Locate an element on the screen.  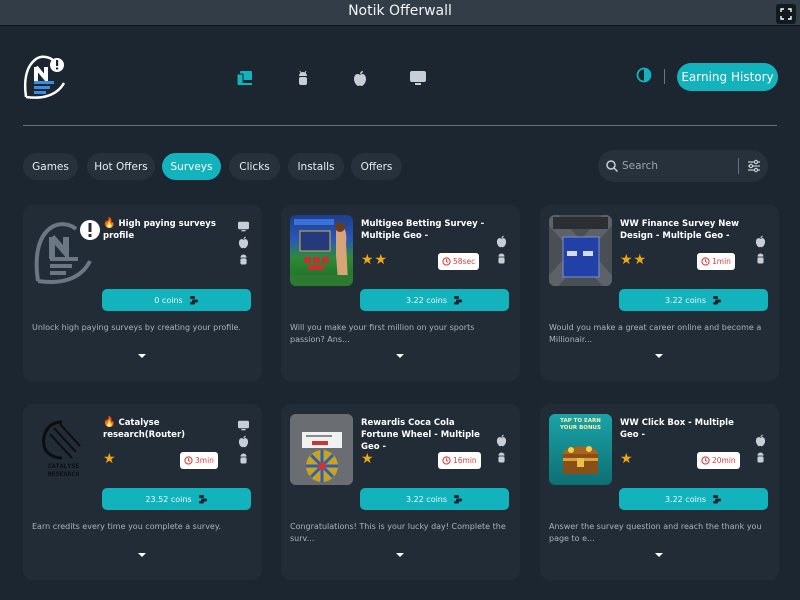
treasure-chest-image is located at coordinates (580, 460).